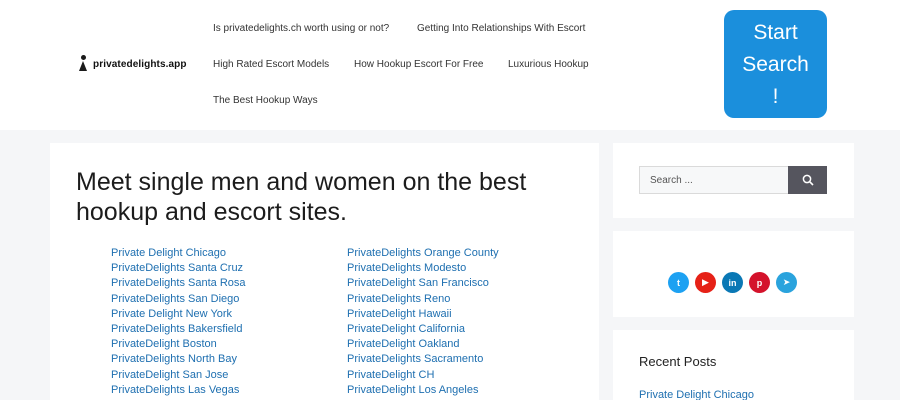  I want to click on city-link: PrivateDelights Bakersfield, so click(176, 329).